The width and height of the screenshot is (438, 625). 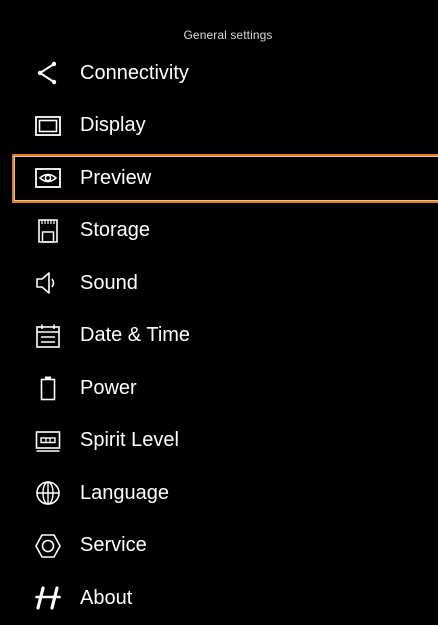 I want to click on menu-item-label: Connectivity, so click(x=134, y=72).